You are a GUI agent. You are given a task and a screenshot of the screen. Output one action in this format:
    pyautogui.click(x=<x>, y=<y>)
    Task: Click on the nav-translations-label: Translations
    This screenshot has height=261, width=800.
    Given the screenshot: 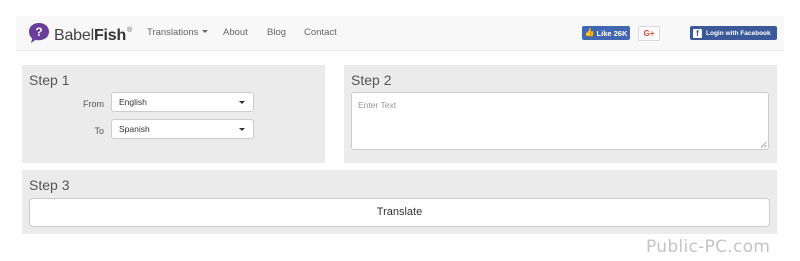 What is the action you would take?
    pyautogui.click(x=173, y=32)
    